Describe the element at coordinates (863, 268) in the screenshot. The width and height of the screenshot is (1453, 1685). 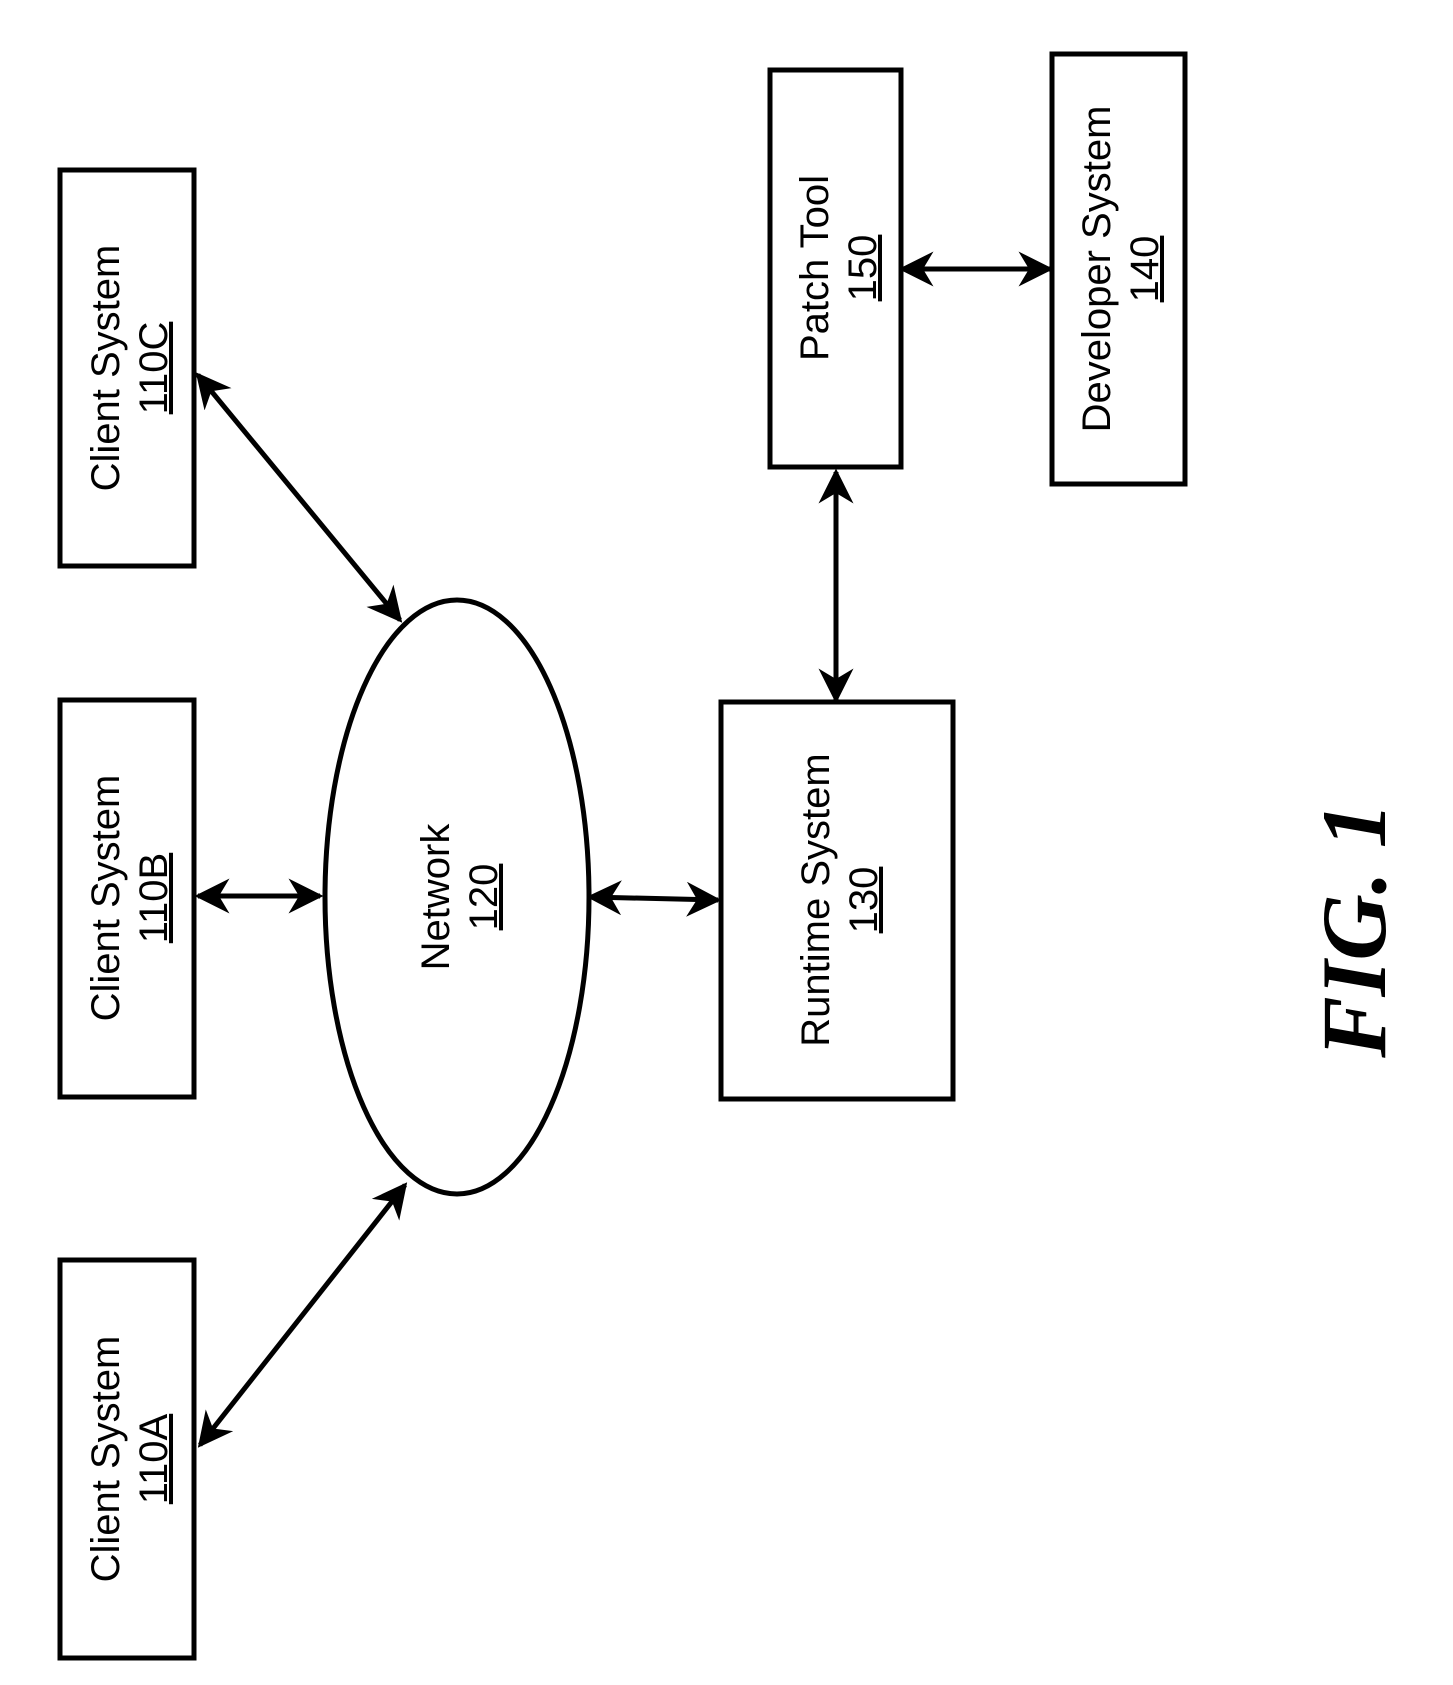
I see `node-ref: 150` at that location.